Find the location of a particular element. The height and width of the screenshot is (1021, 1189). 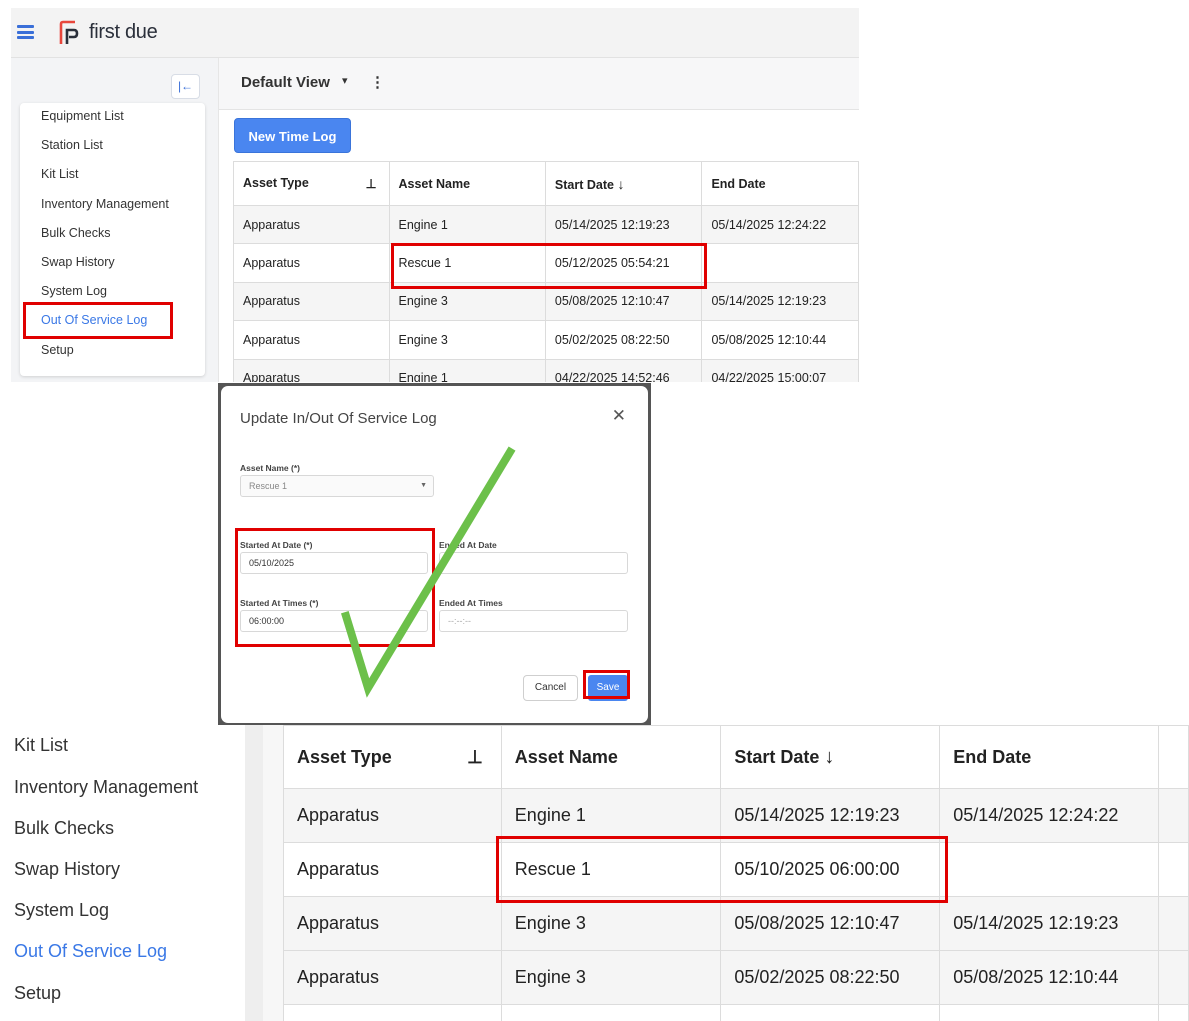

sidebar-divider is located at coordinates (254, 873).